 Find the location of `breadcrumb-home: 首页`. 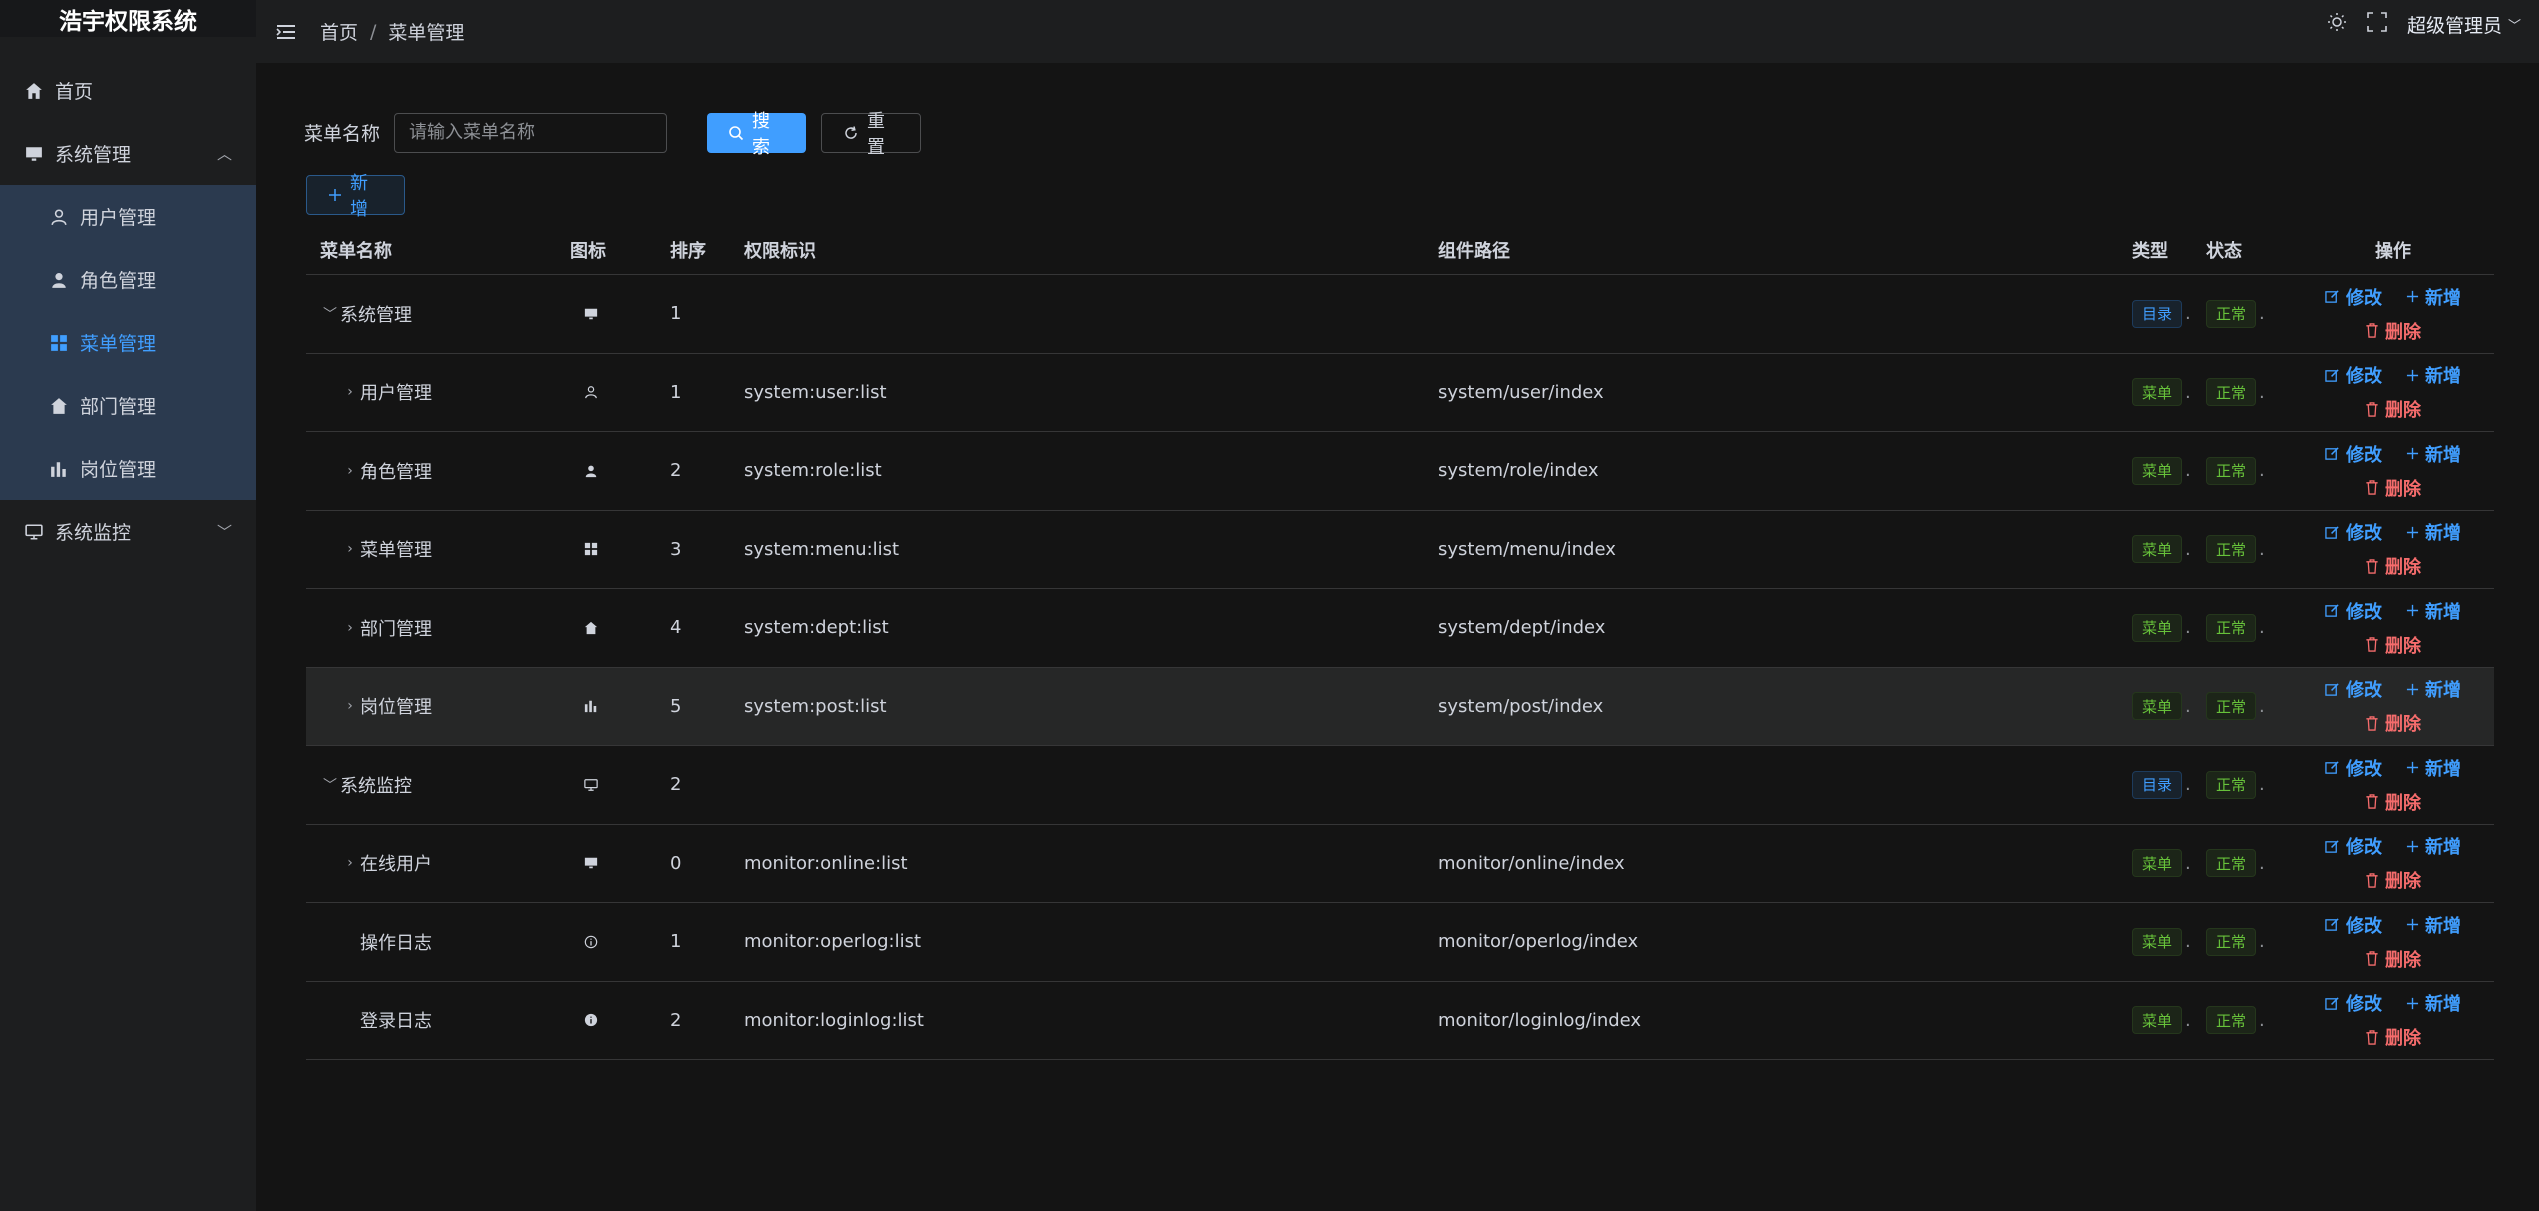

breadcrumb-home: 首页 is located at coordinates (339, 31).